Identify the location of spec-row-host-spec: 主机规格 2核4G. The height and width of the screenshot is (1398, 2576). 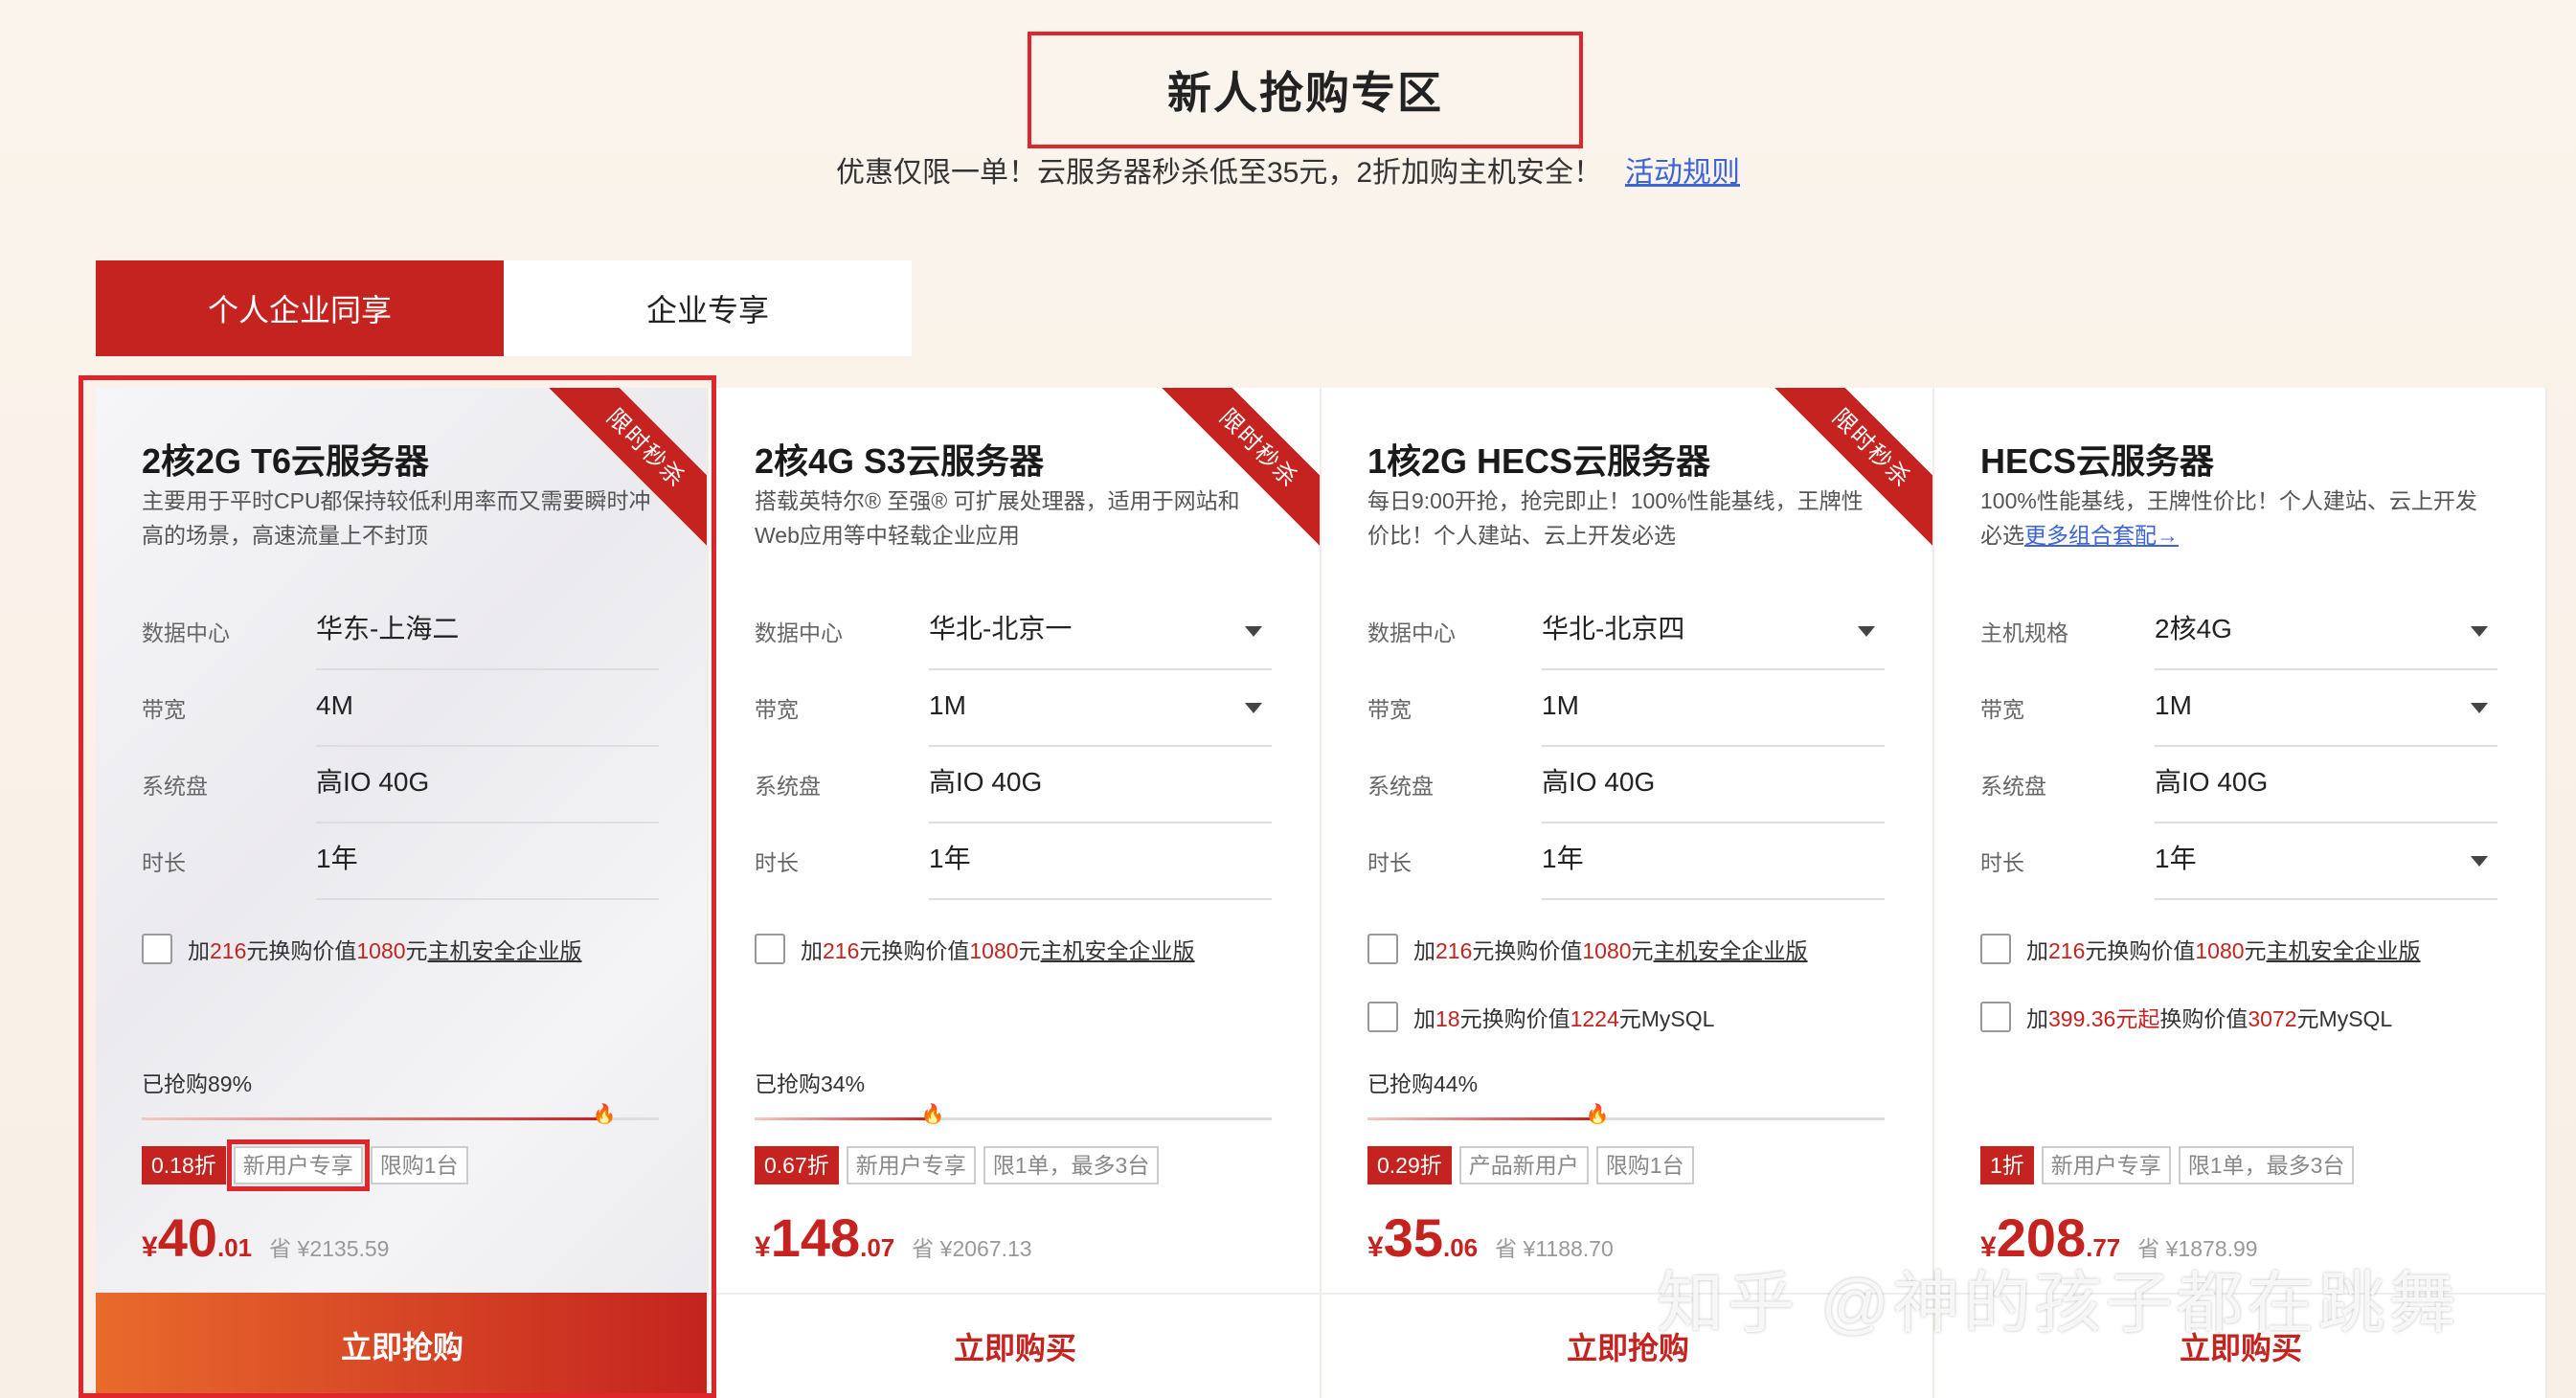
(2238, 632).